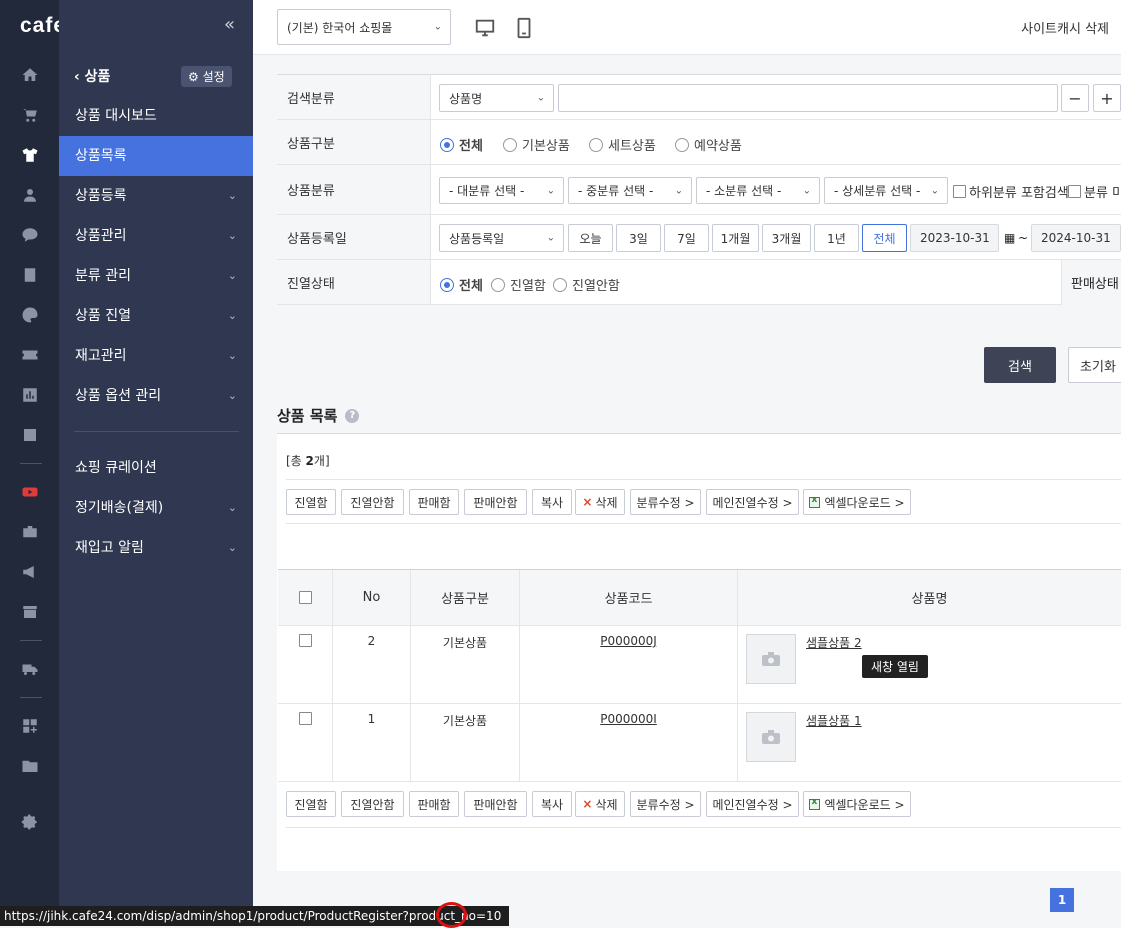 The width and height of the screenshot is (1121, 928). I want to click on menu-item-display: 상품 진열 ⌄, so click(156, 316).